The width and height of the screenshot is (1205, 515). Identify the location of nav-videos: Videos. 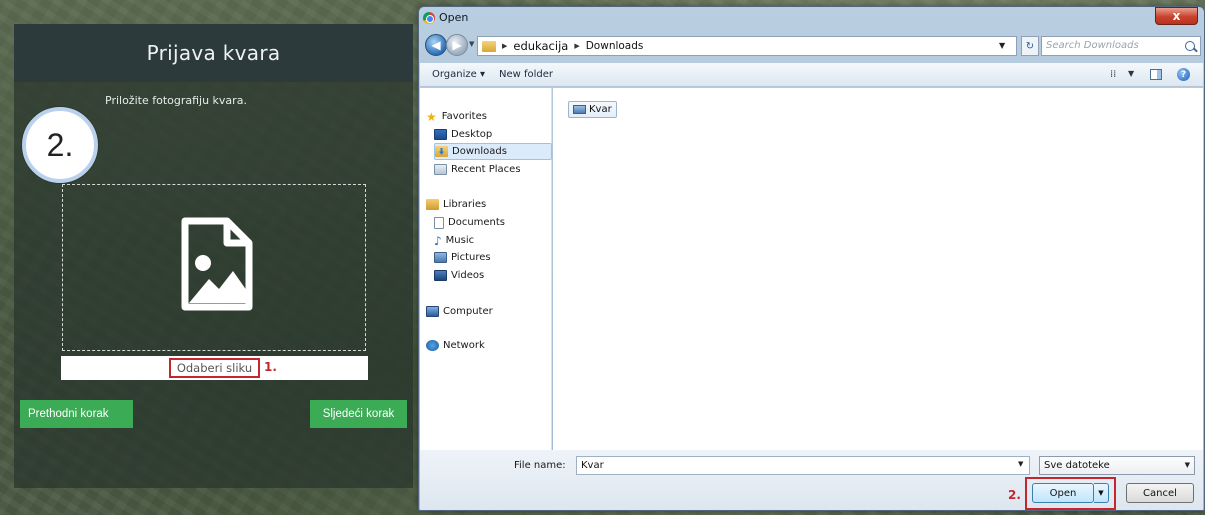
(459, 275).